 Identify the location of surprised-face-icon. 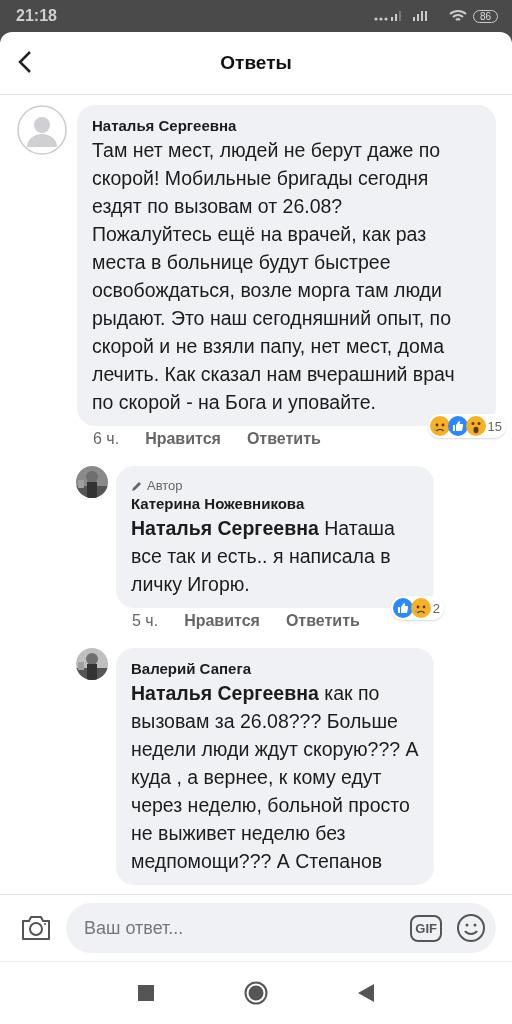
(475, 426).